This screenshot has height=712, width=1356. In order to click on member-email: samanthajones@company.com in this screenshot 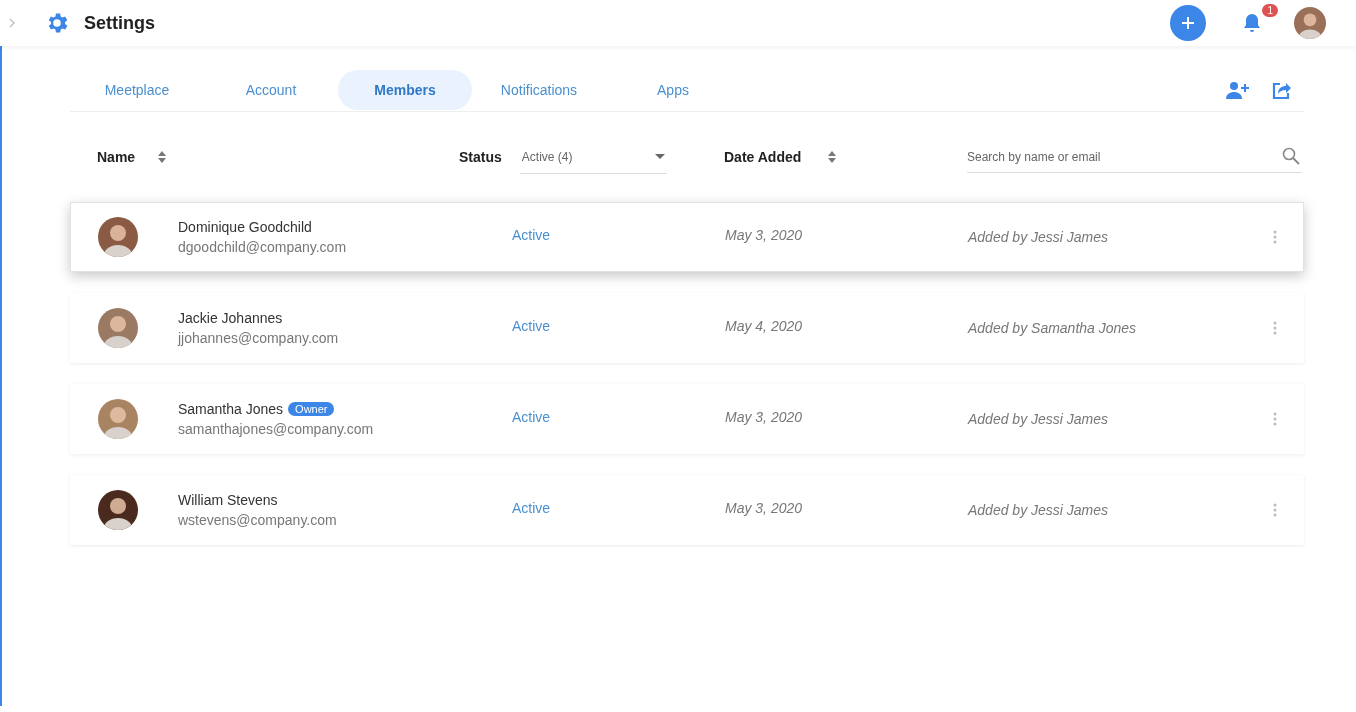, I will do `click(276, 429)`.